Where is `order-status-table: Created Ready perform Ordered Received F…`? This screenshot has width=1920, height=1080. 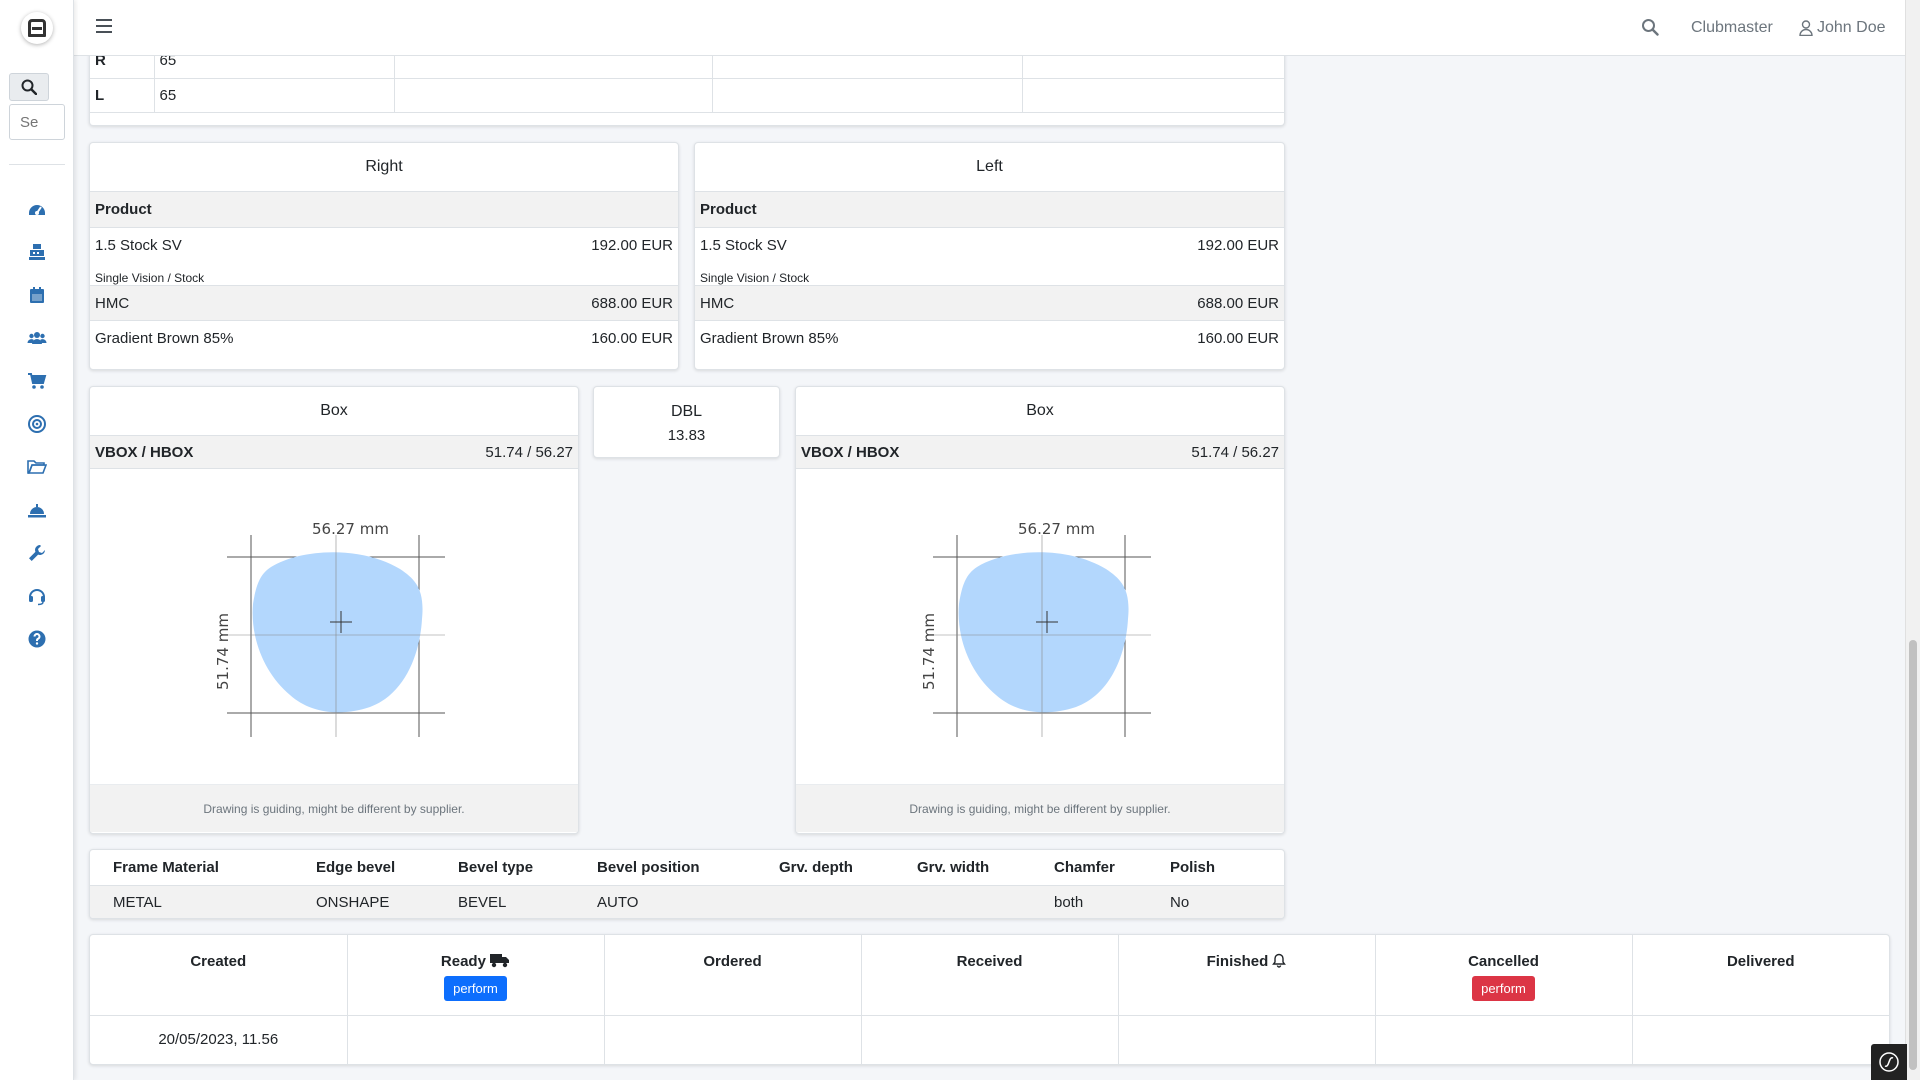 order-status-table: Created Ready perform Ordered Received F… is located at coordinates (989, 999).